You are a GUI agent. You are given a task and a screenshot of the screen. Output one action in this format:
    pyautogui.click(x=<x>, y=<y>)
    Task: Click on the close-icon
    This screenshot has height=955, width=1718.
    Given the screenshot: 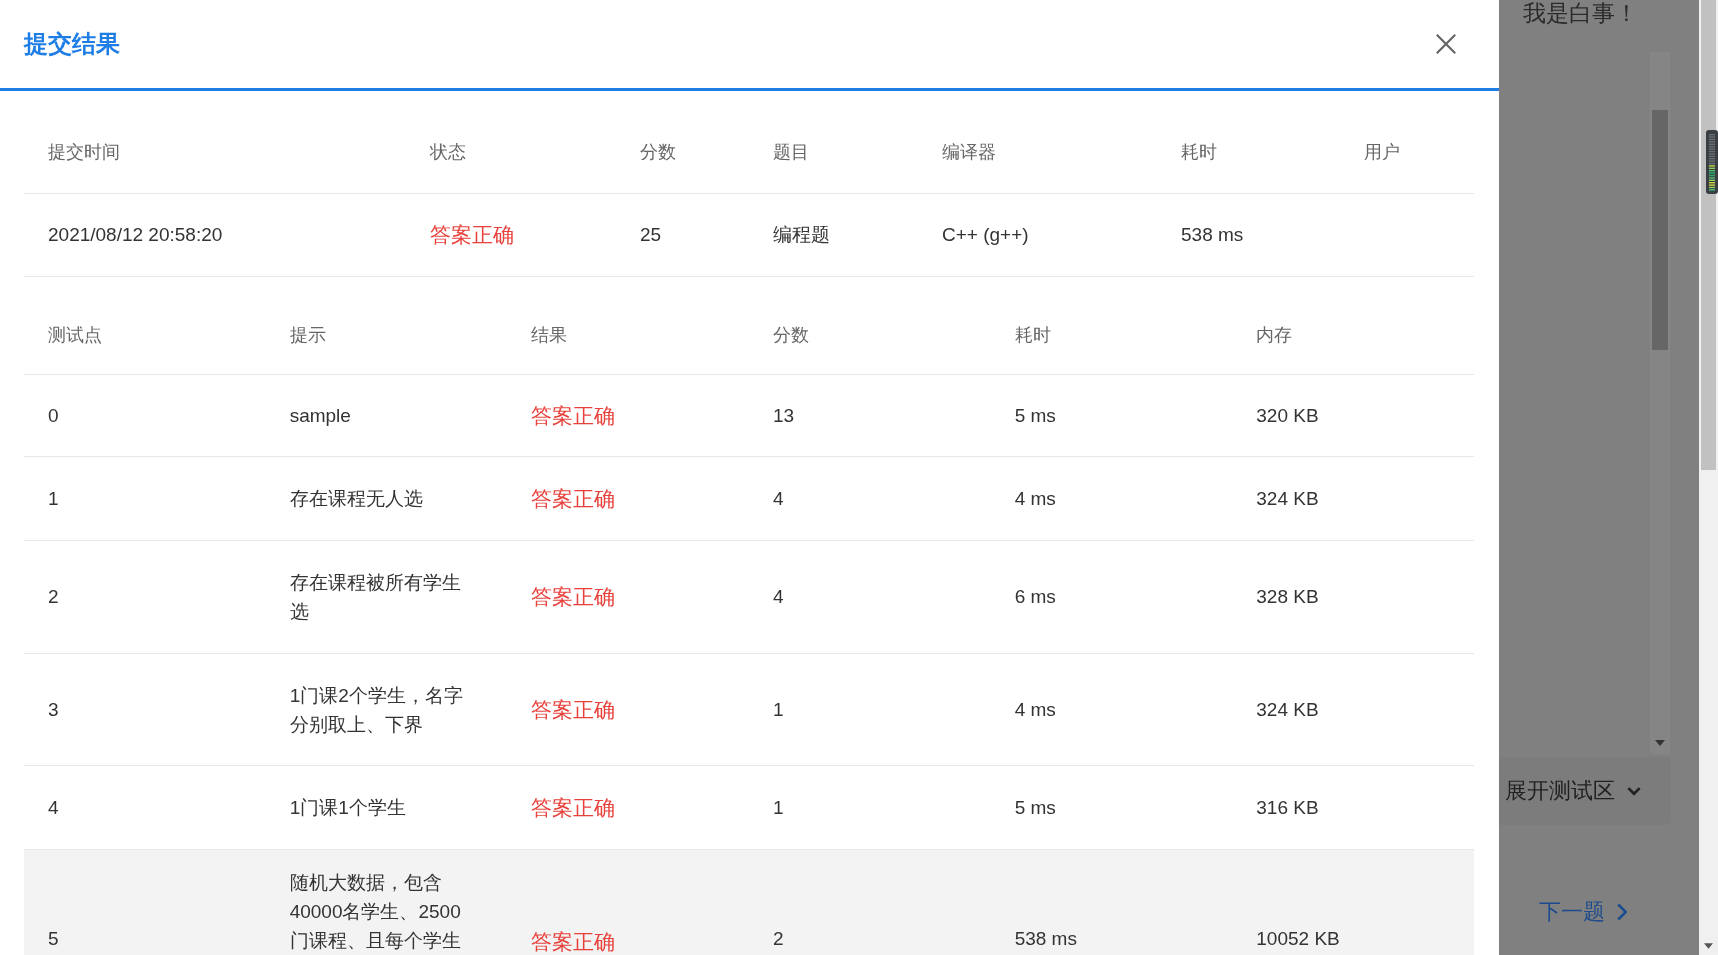 What is the action you would take?
    pyautogui.click(x=1446, y=44)
    